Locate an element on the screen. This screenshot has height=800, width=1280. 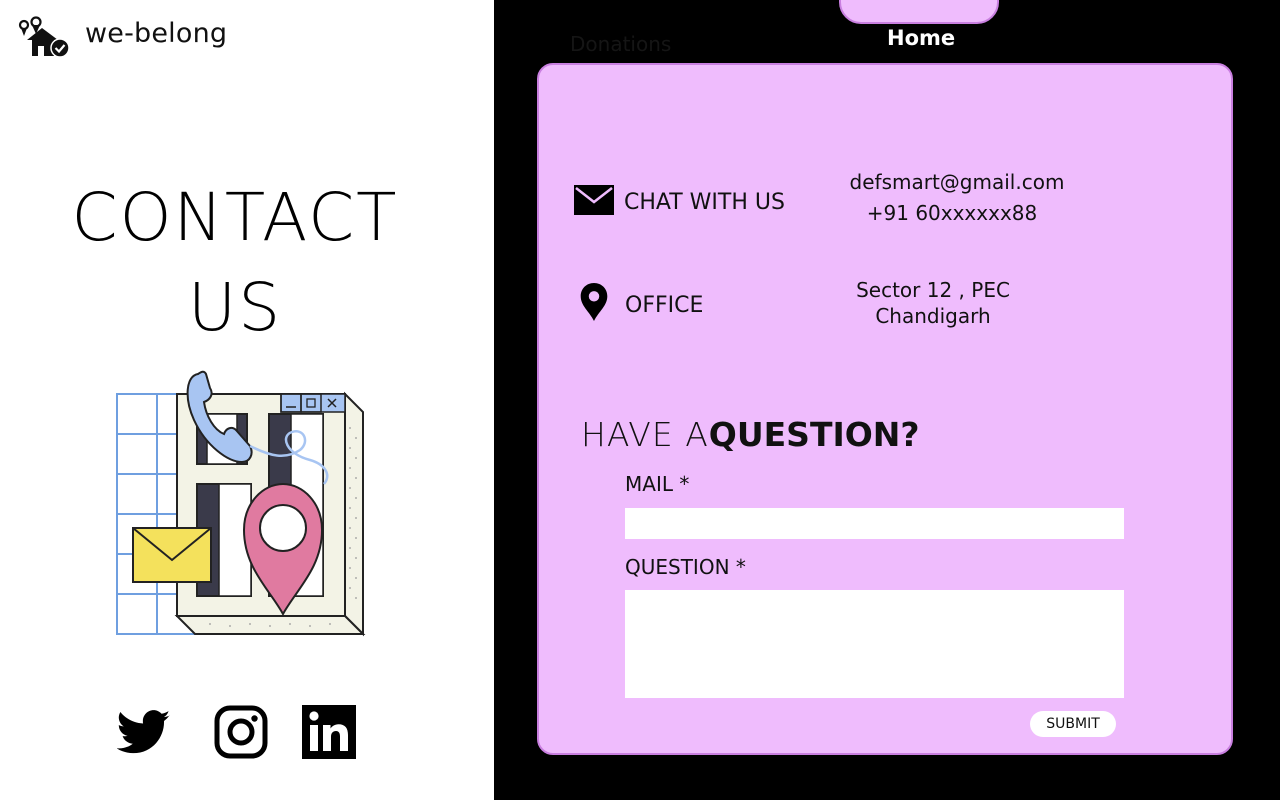
question-heading-light: HAVE A is located at coordinates (645, 434).